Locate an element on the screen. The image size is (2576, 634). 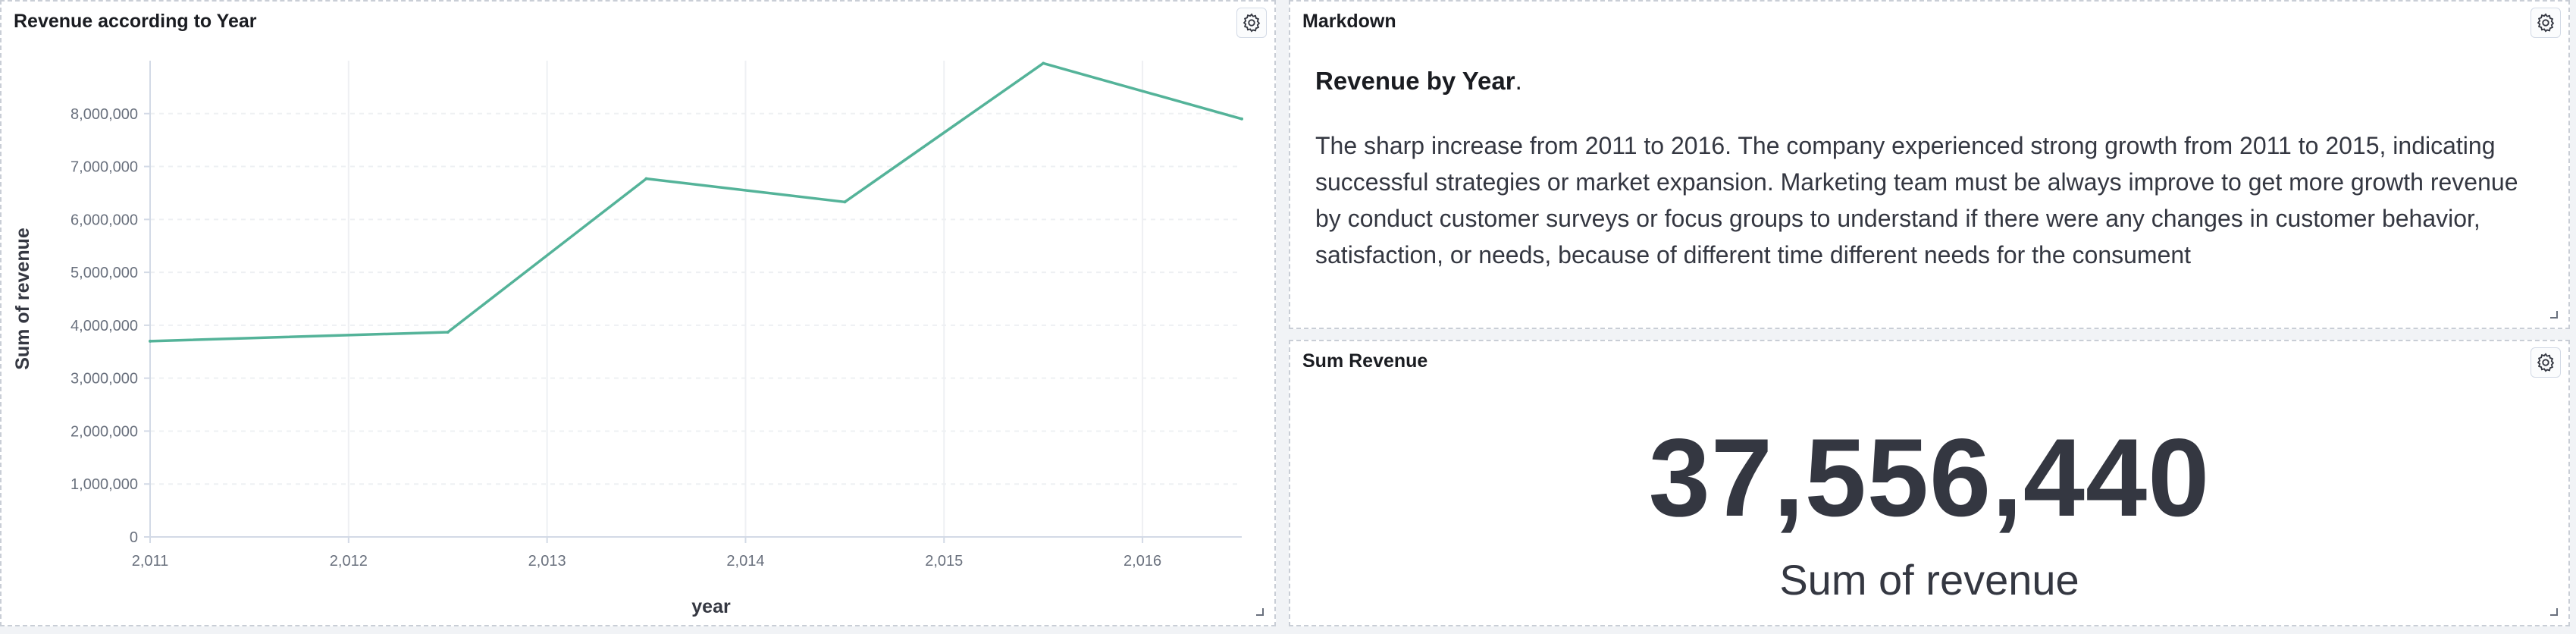
panel-title-revenue-chart: Revenue according to Year is located at coordinates (135, 21).